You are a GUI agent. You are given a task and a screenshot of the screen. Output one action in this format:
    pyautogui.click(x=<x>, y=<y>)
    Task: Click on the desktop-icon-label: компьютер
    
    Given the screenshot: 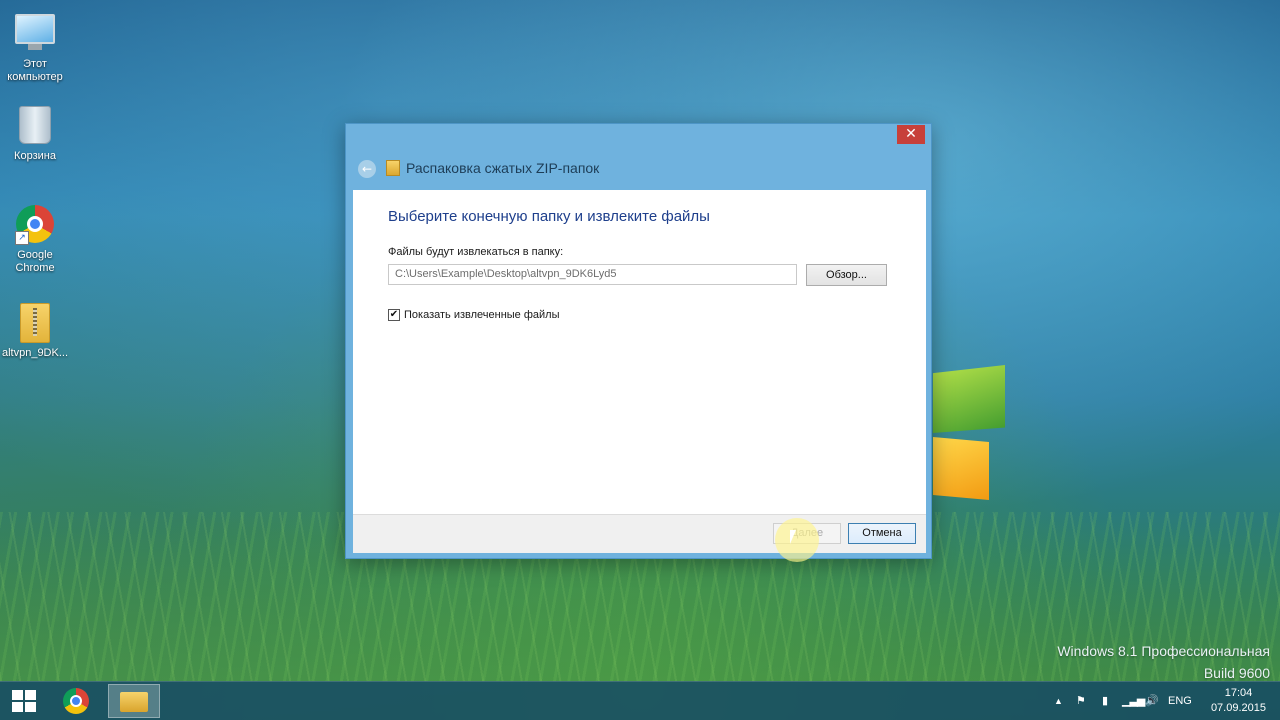 What is the action you would take?
    pyautogui.click(x=35, y=77)
    